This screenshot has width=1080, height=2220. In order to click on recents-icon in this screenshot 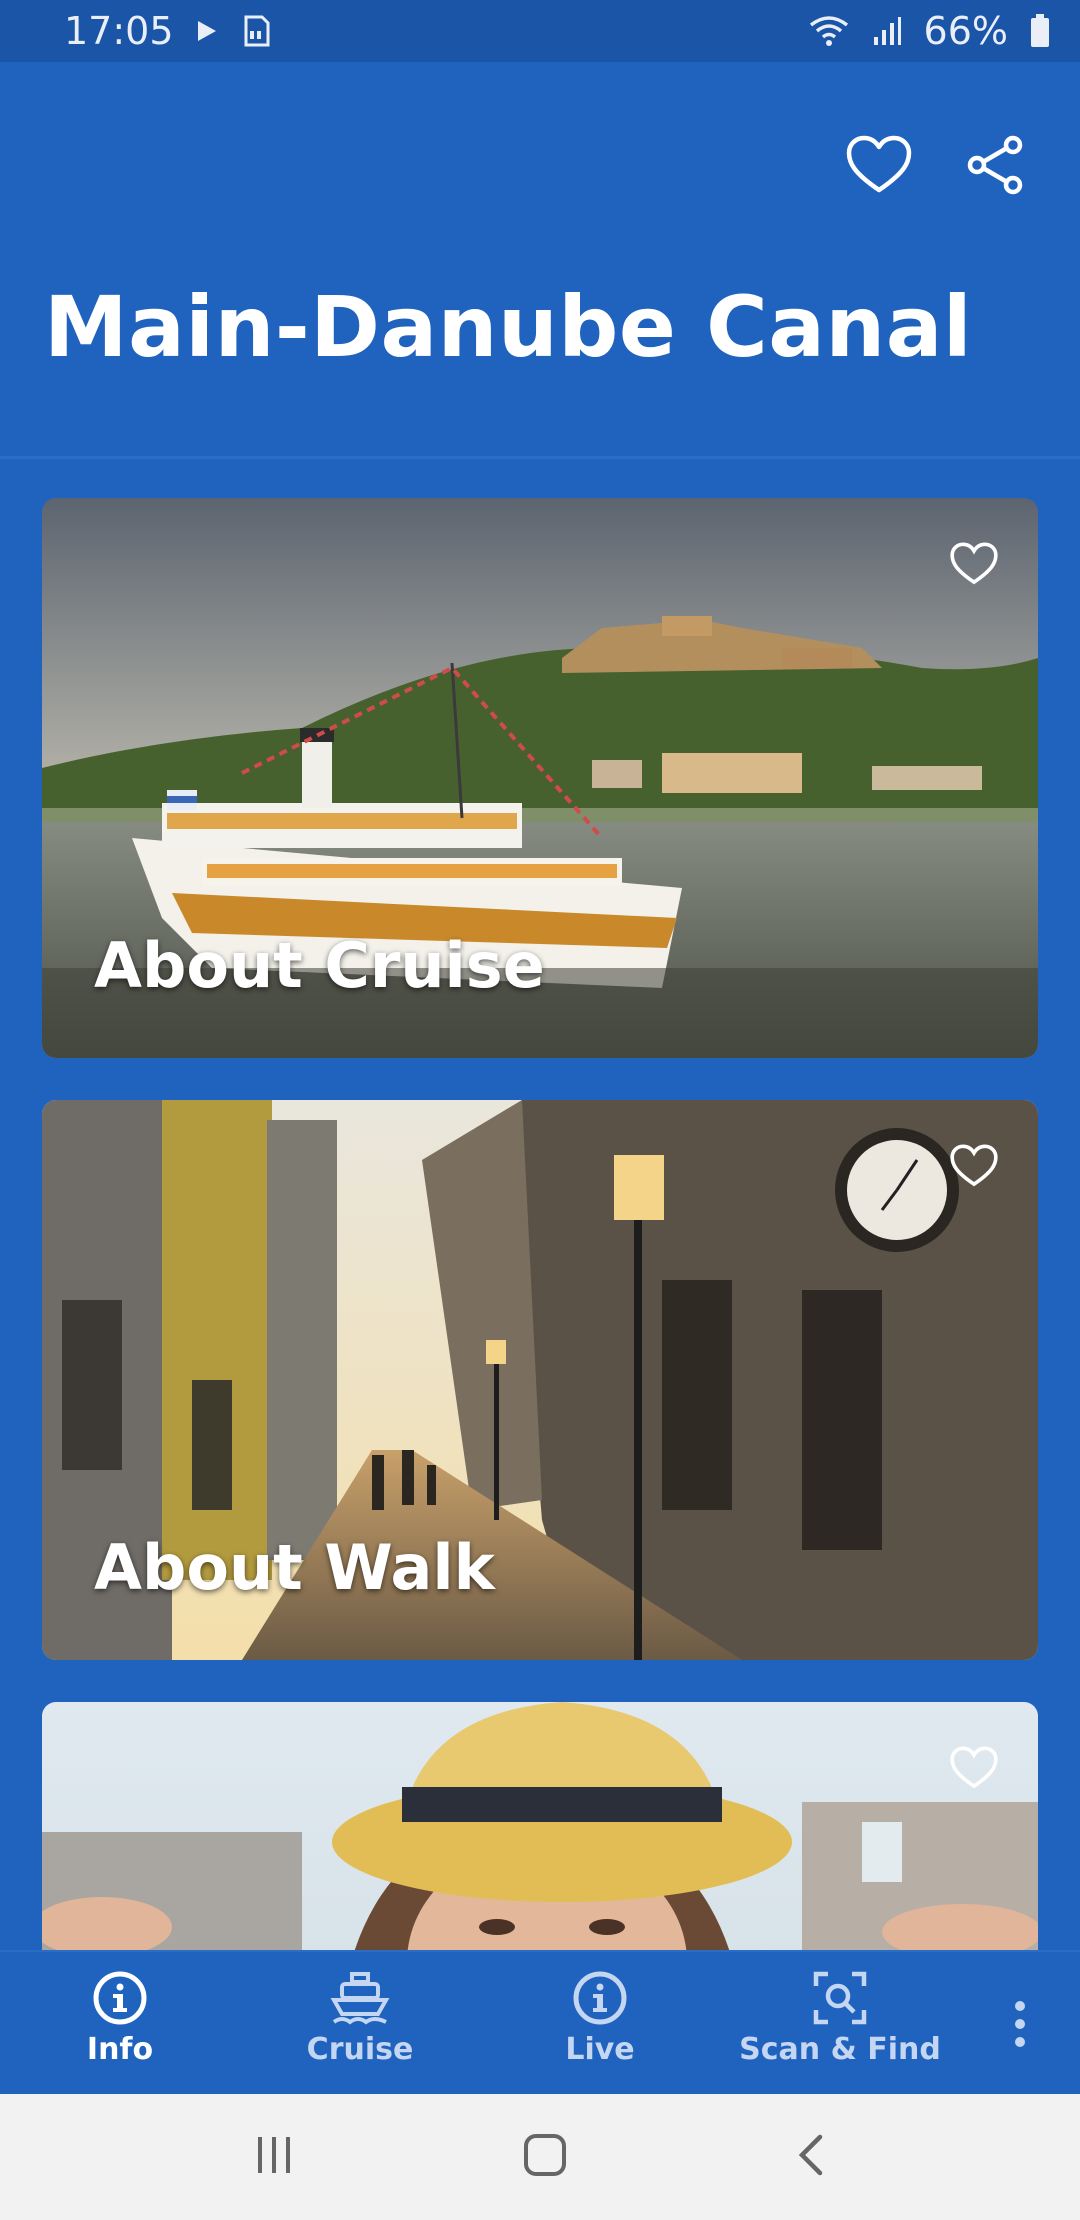, I will do `click(274, 2155)`.